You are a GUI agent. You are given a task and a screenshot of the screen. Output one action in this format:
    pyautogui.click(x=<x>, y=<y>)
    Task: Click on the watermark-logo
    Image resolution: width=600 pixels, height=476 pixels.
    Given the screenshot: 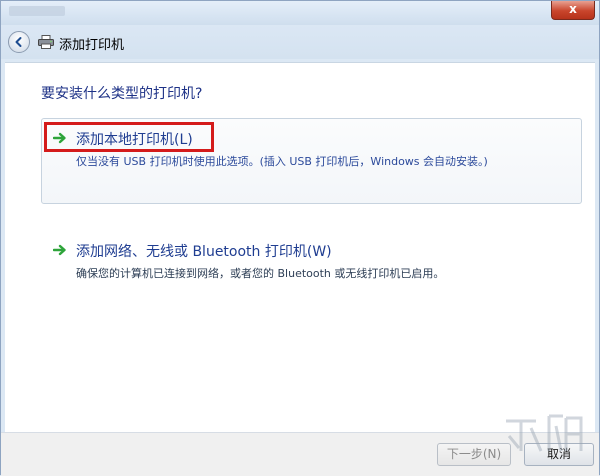 What is the action you would take?
    pyautogui.click(x=544, y=433)
    